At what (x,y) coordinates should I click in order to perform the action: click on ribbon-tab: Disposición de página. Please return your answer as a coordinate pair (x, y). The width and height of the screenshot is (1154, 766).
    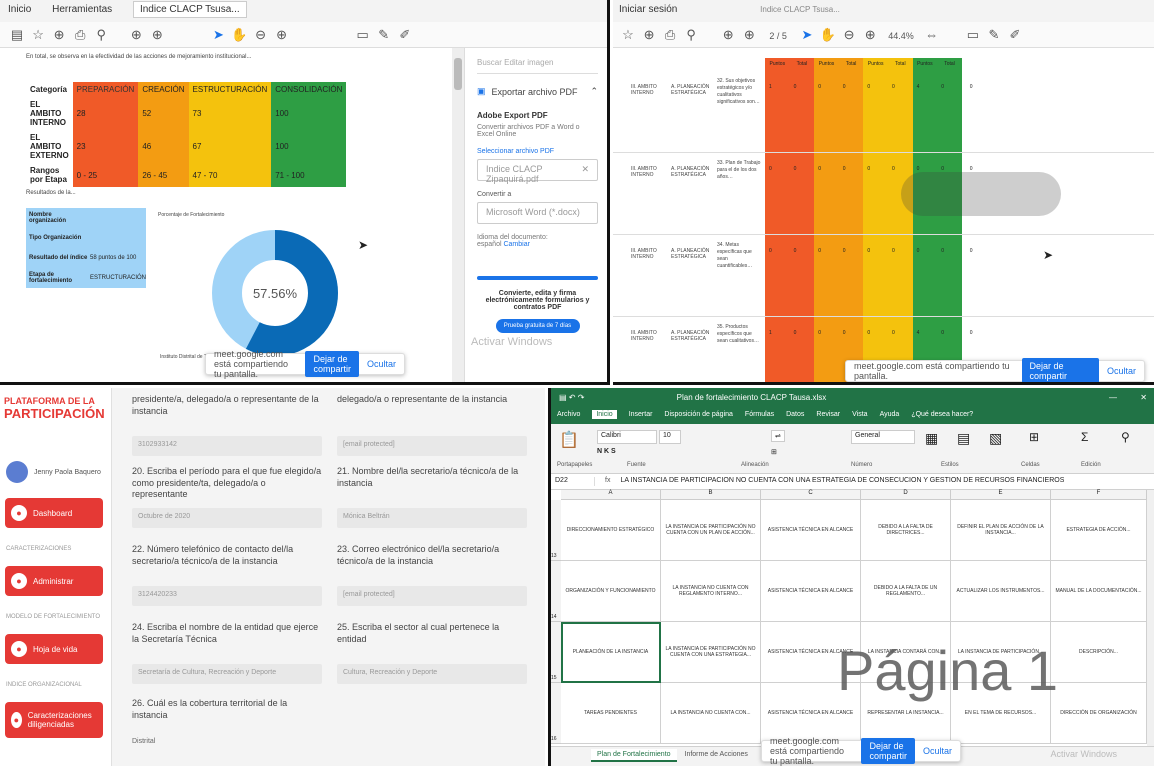
    Looking at the image, I should click on (698, 414).